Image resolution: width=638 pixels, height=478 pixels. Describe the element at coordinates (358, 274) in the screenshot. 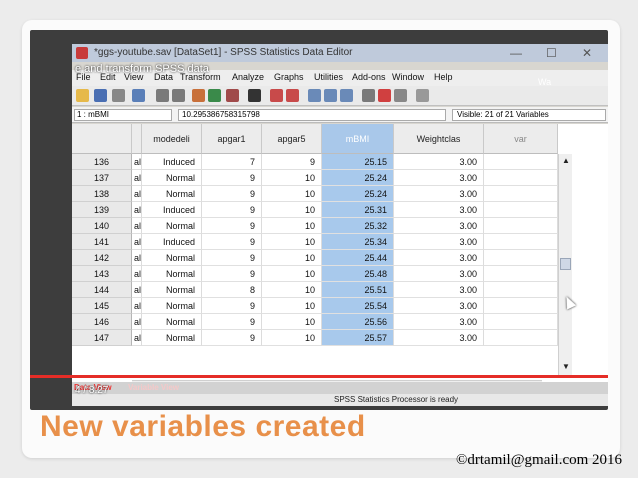

I see `cell-mbmi: 25.48` at that location.